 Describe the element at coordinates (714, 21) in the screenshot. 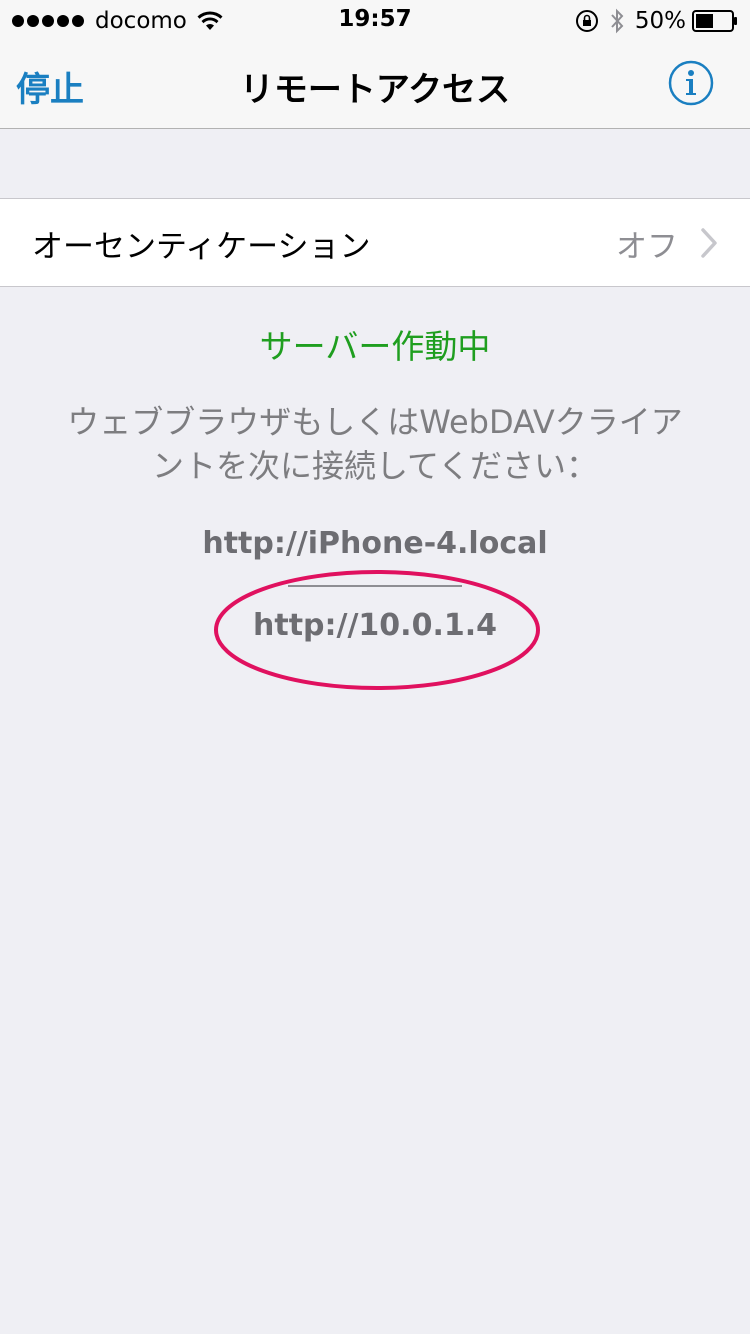

I see `battery-icon` at that location.